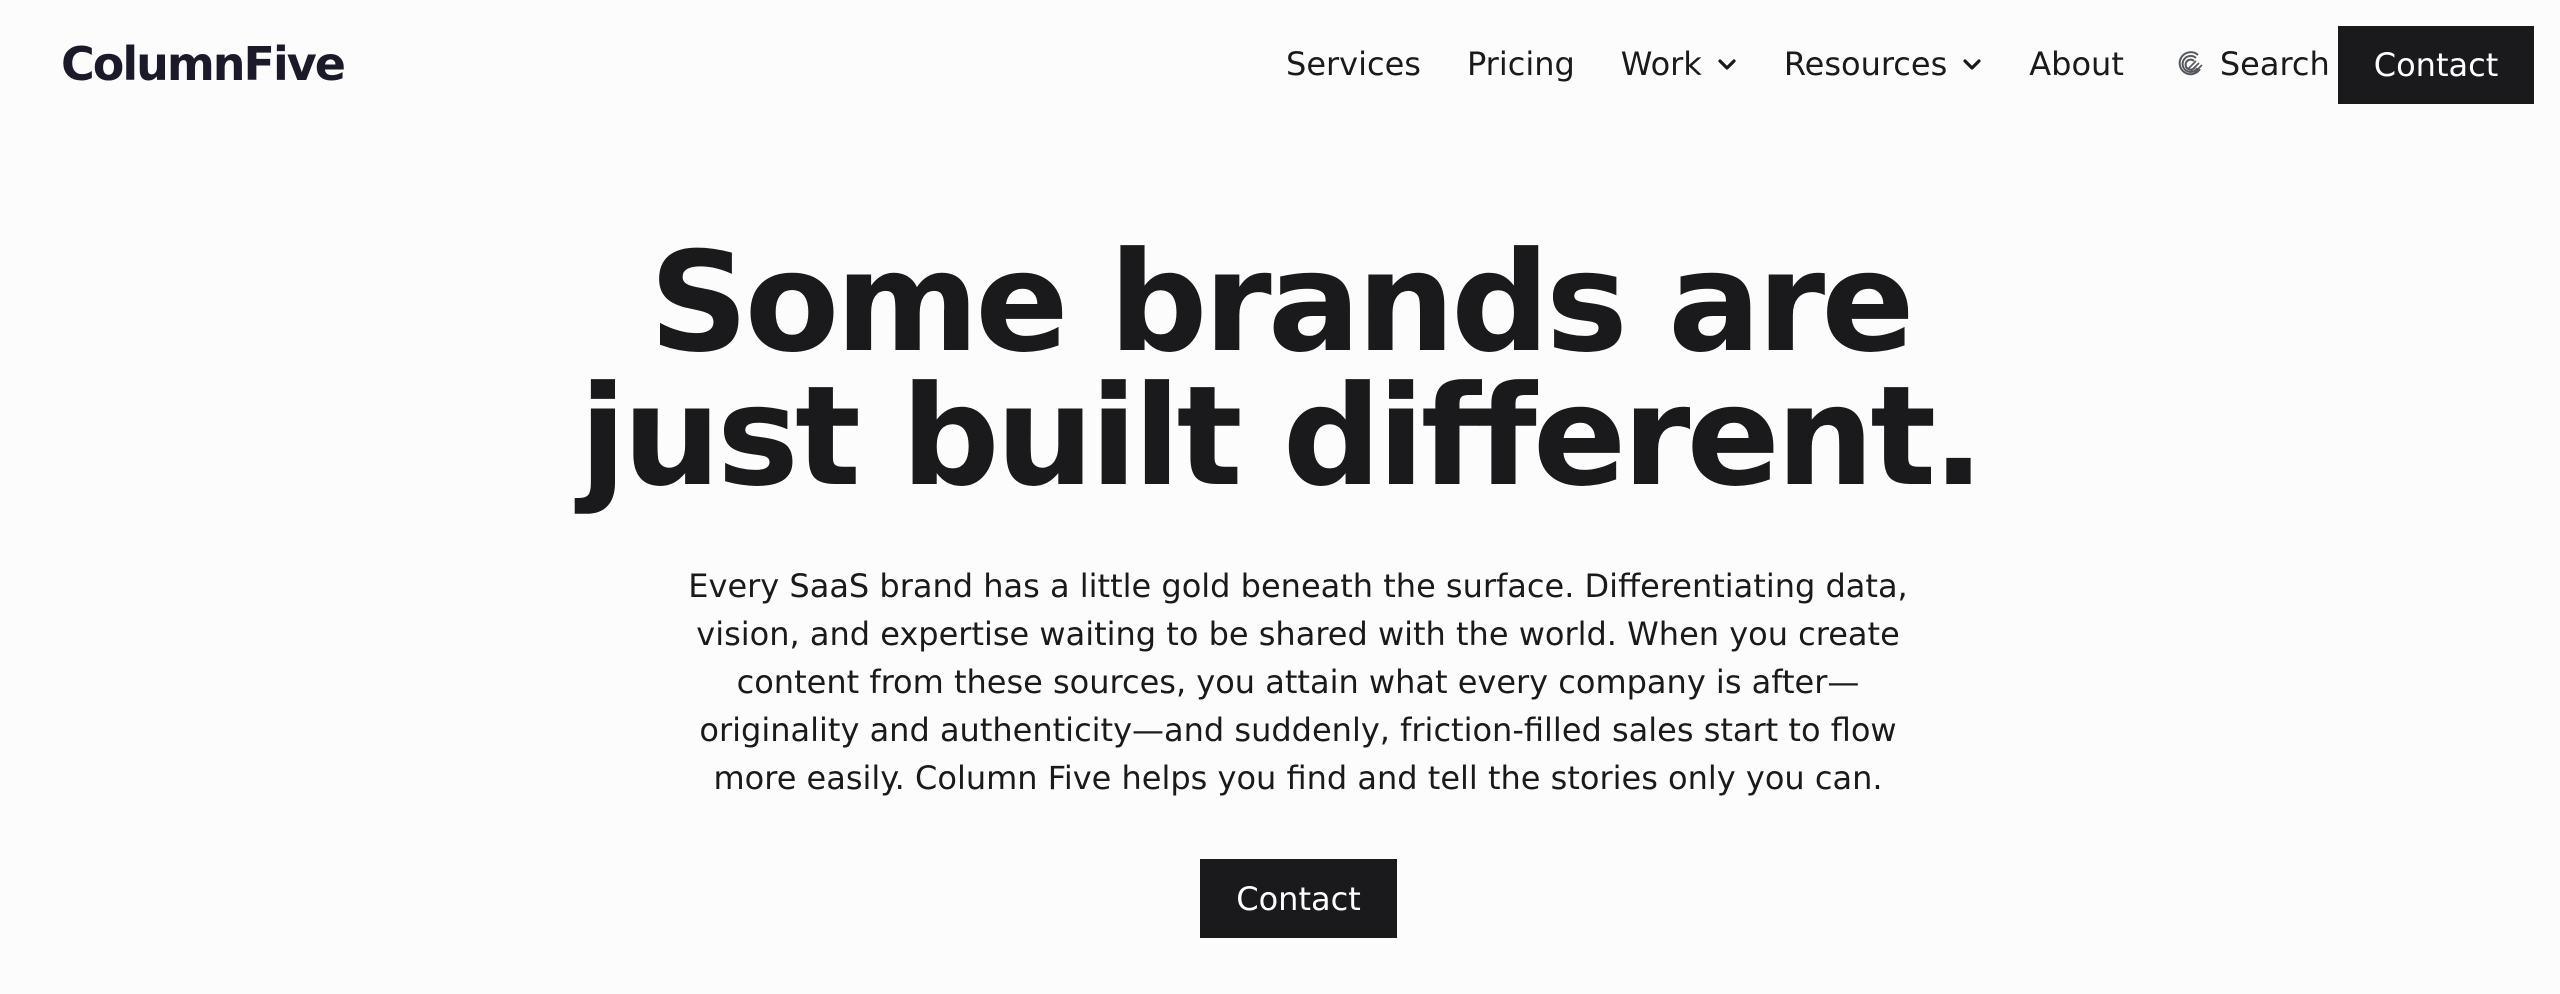 This screenshot has height=994, width=2560. I want to click on contact-button: Contact, so click(2436, 65).